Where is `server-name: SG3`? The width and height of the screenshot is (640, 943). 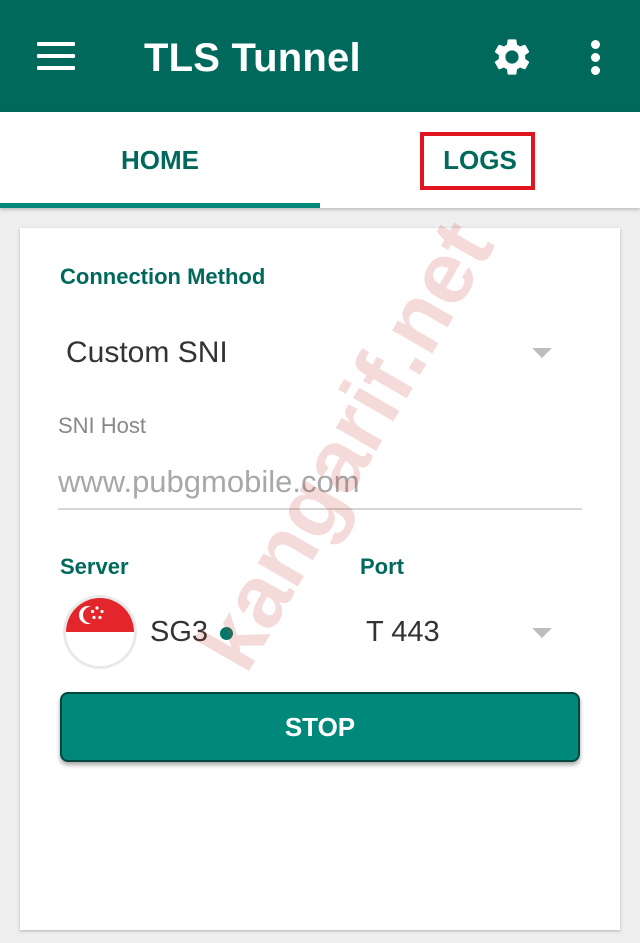 server-name: SG3 is located at coordinates (179, 632).